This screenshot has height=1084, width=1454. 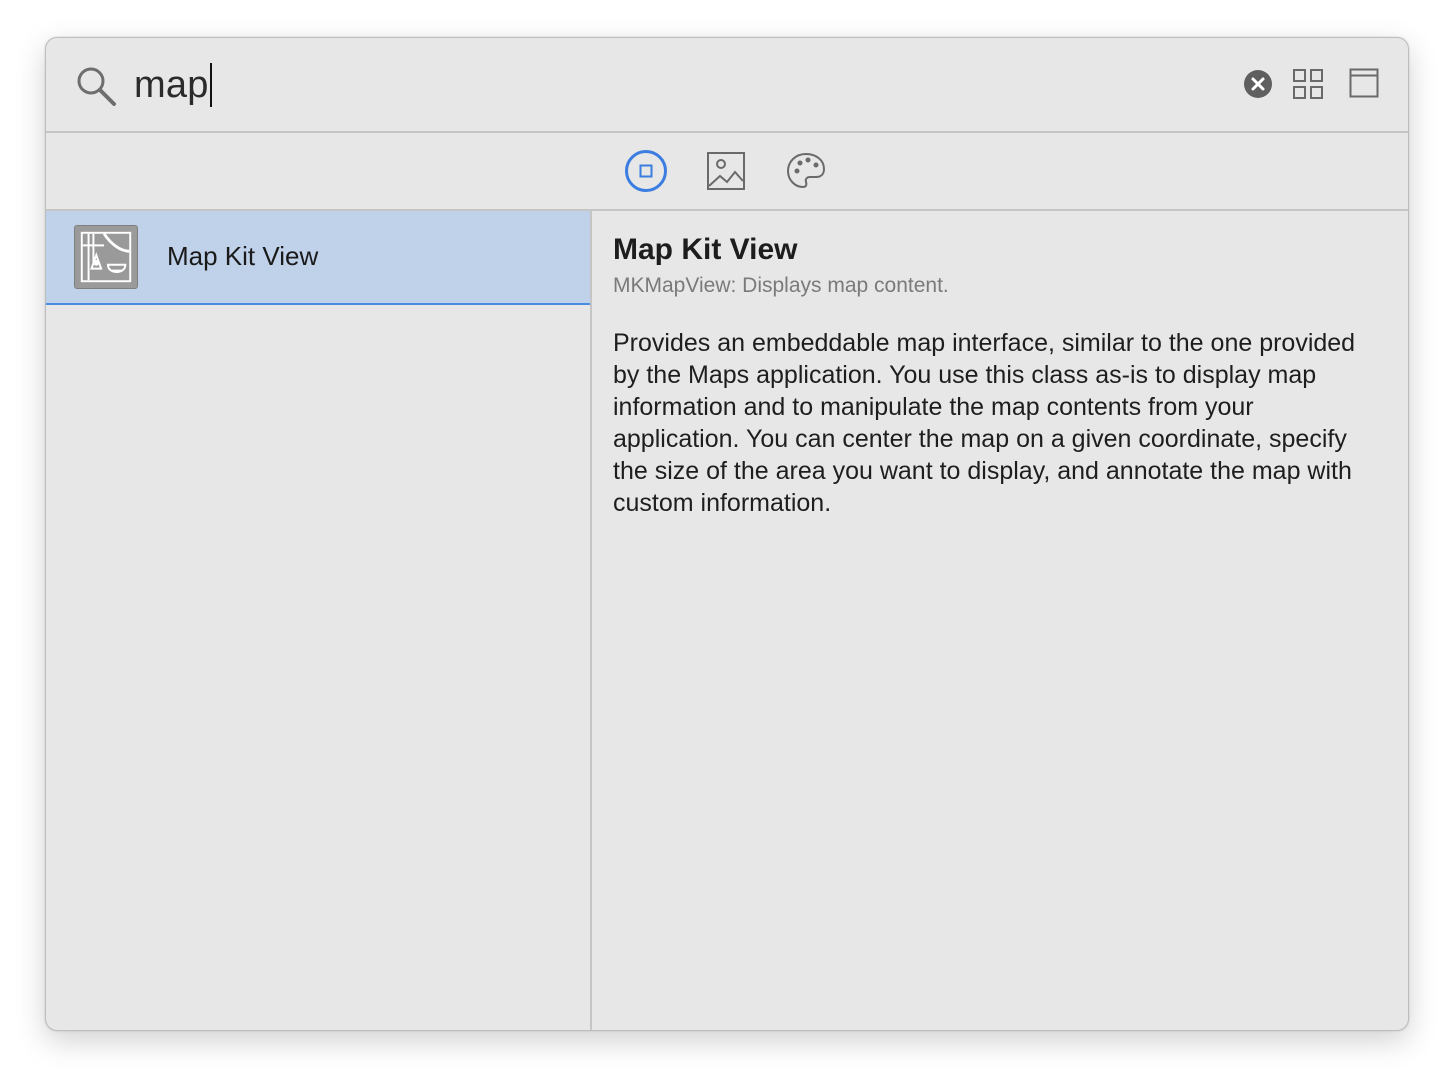 I want to click on search-query-text: map, so click(x=171, y=85).